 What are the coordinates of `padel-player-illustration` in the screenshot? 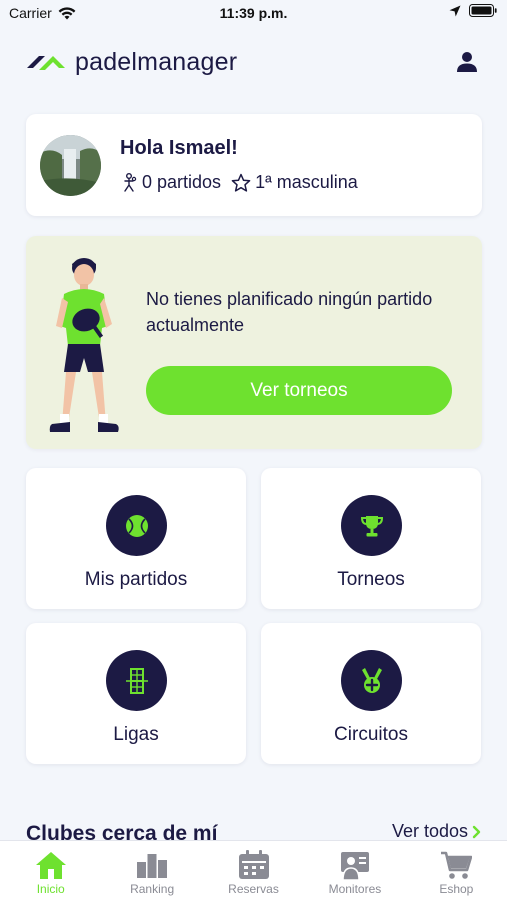 It's located at (84, 345).